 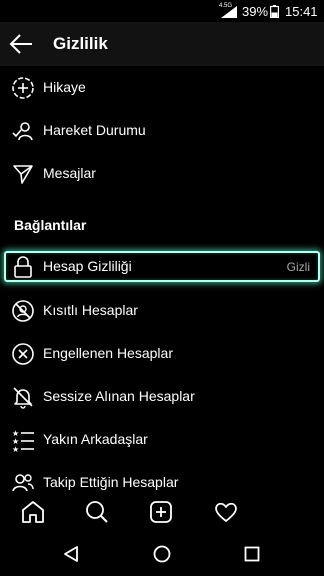 I want to click on heart-icon, so click(x=226, y=512).